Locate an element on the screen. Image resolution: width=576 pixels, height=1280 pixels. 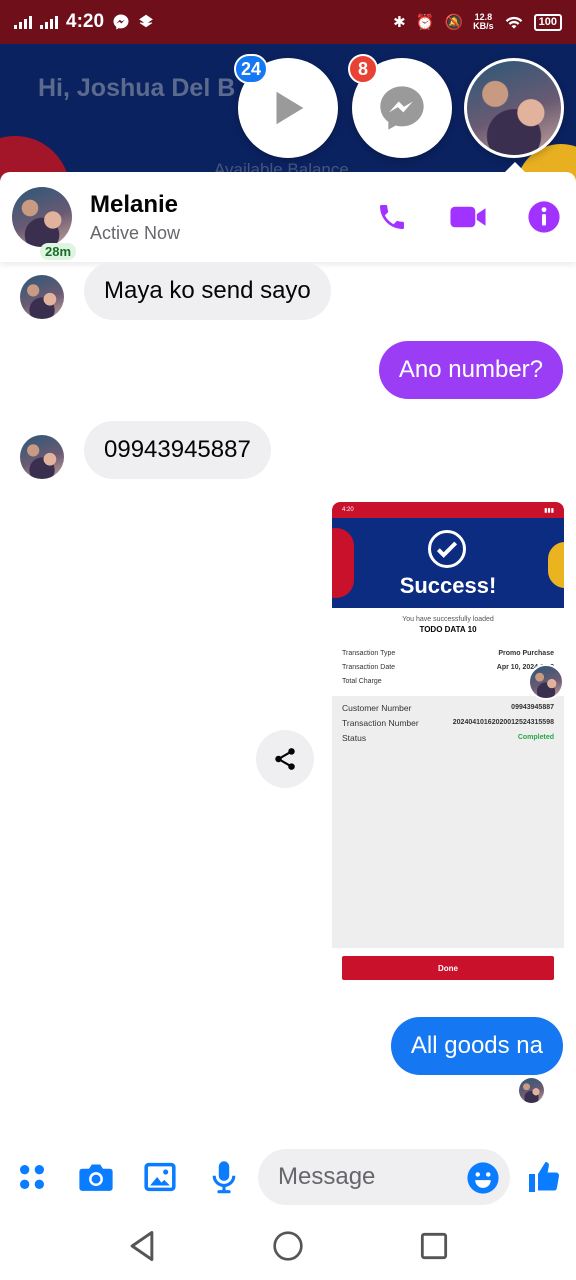
contact-name: Melanie is located at coordinates (134, 204).